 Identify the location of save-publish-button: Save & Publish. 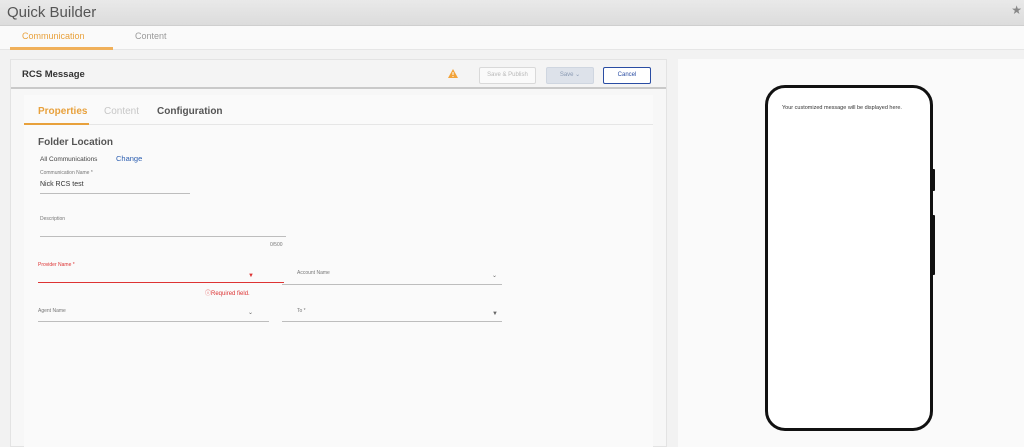
(507, 75).